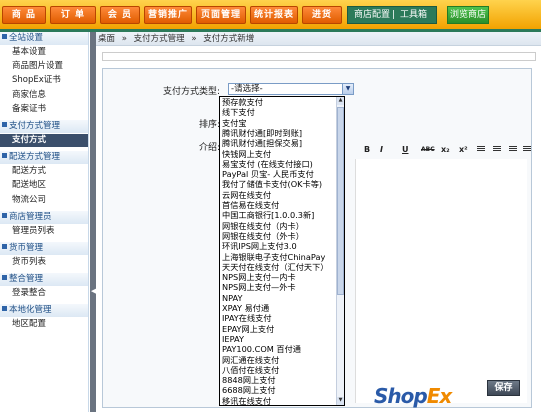  Describe the element at coordinates (35, 157) in the screenshot. I see `sidebar-group-title: 配送方式管理` at that location.